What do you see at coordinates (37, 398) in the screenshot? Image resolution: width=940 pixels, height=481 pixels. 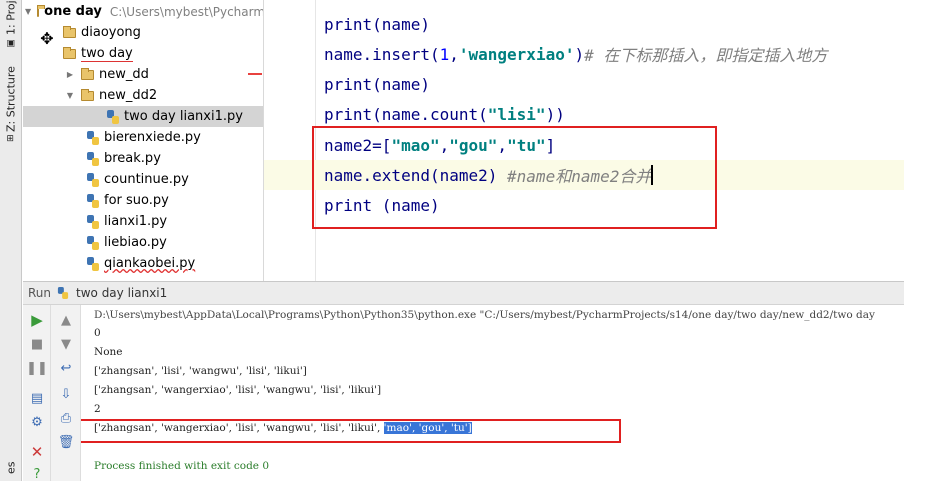 I see `restore-layout-icon: ▤` at bounding box center [37, 398].